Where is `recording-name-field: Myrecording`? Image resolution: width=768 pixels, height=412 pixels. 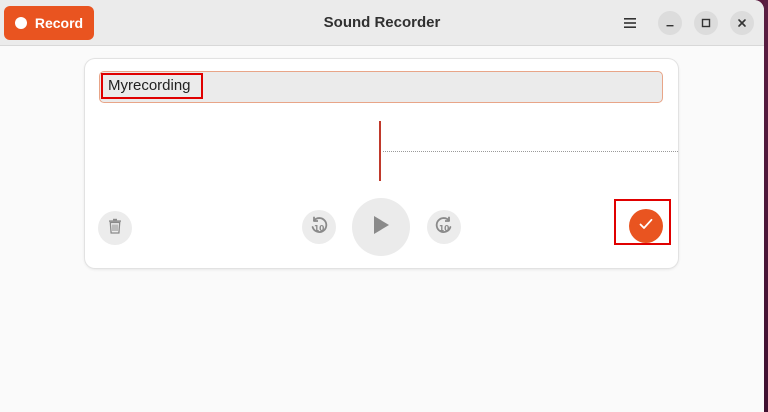
recording-name-field: Myrecording is located at coordinates (381, 87).